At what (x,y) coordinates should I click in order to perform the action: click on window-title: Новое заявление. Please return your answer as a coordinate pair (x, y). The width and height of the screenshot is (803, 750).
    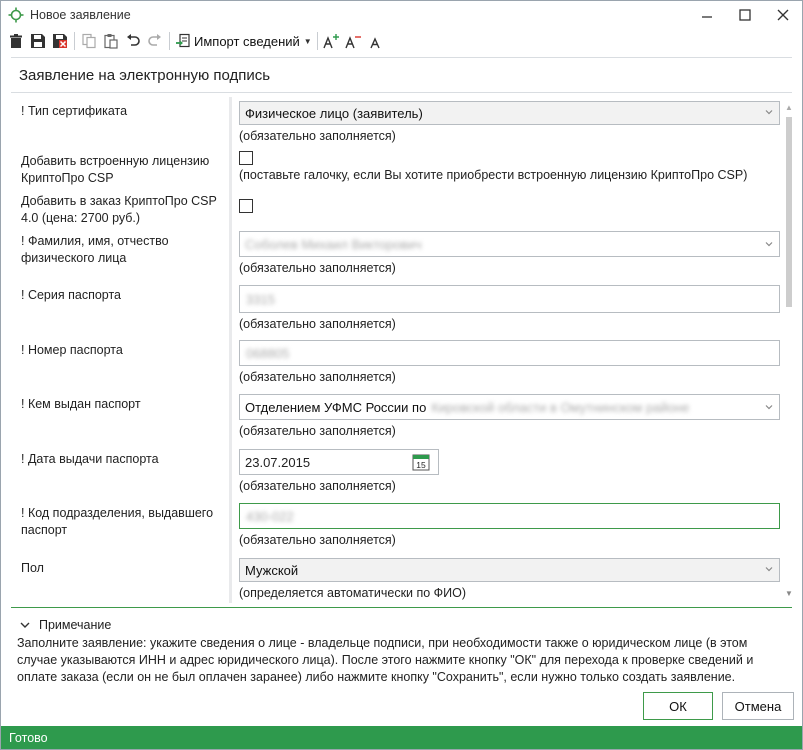
    Looking at the image, I should click on (80, 15).